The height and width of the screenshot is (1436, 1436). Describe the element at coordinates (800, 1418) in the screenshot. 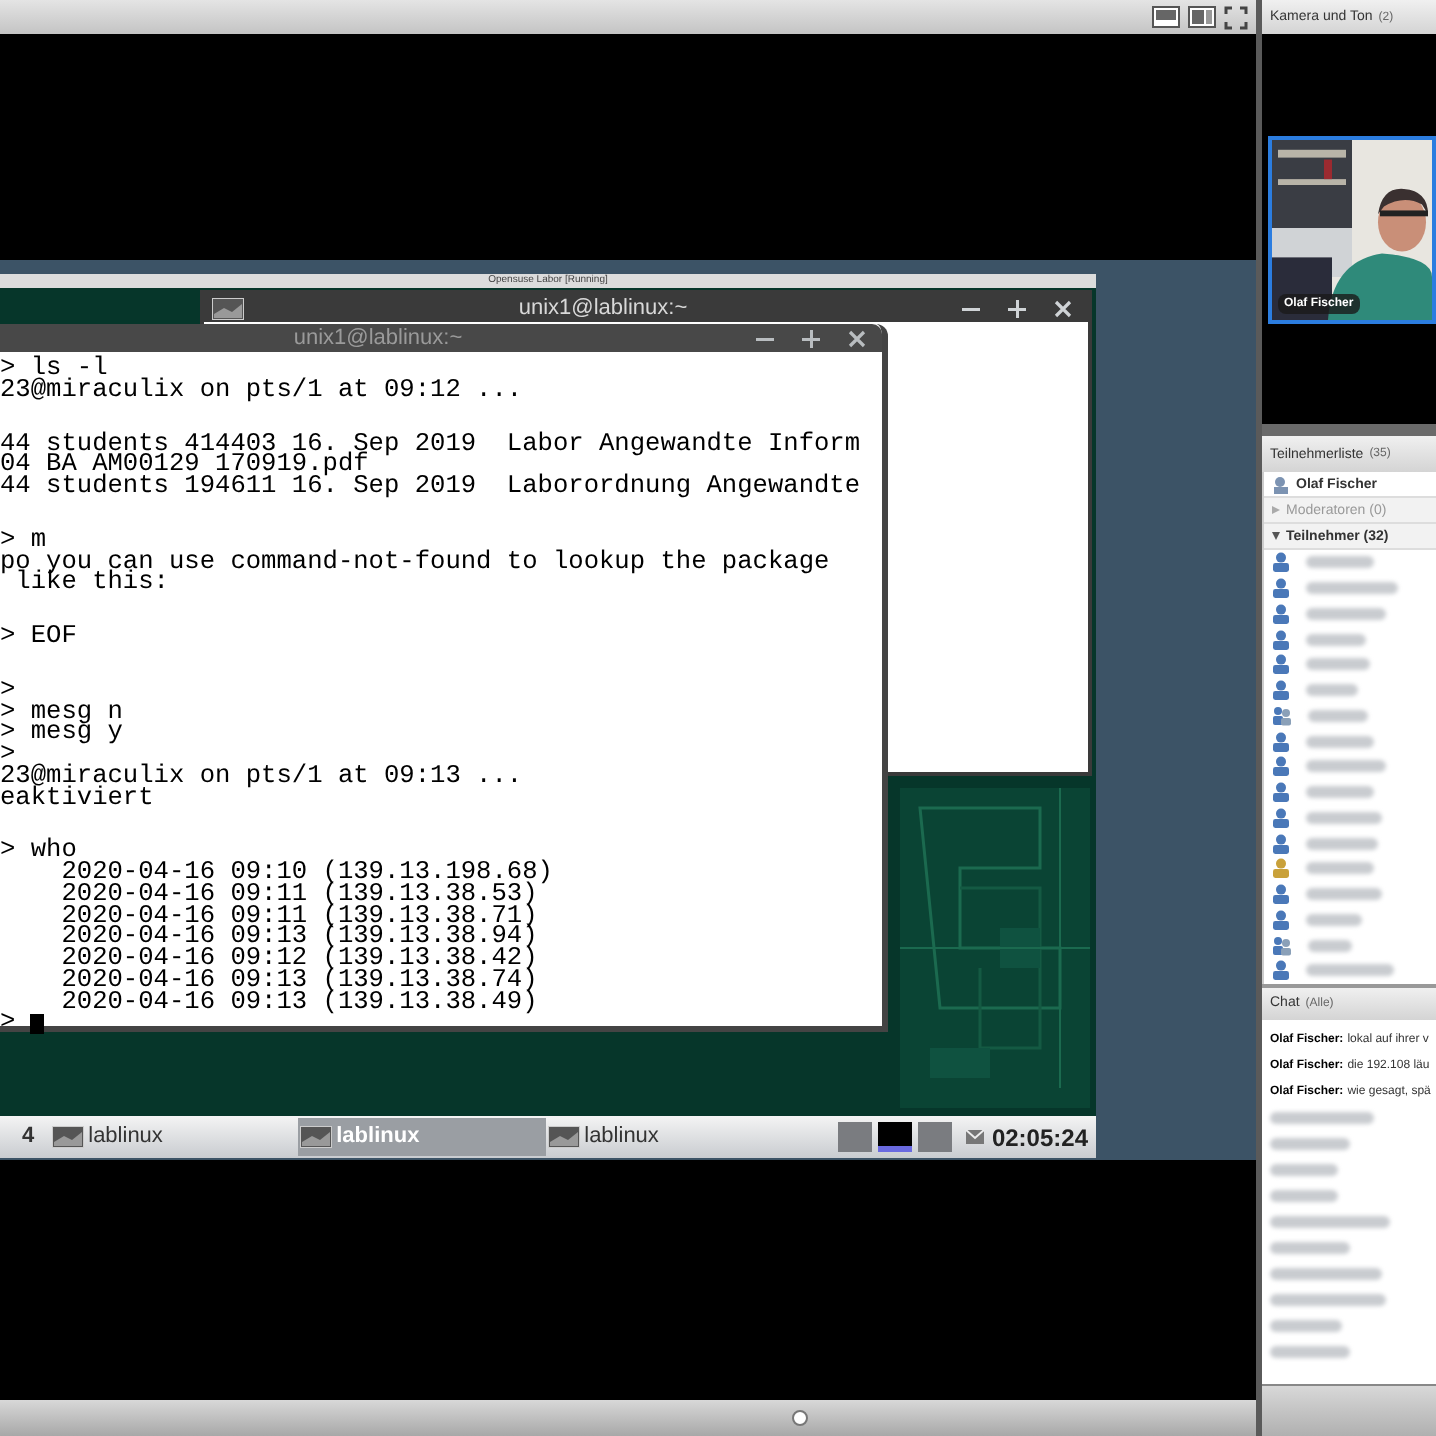

I see `scroll-thumb` at that location.